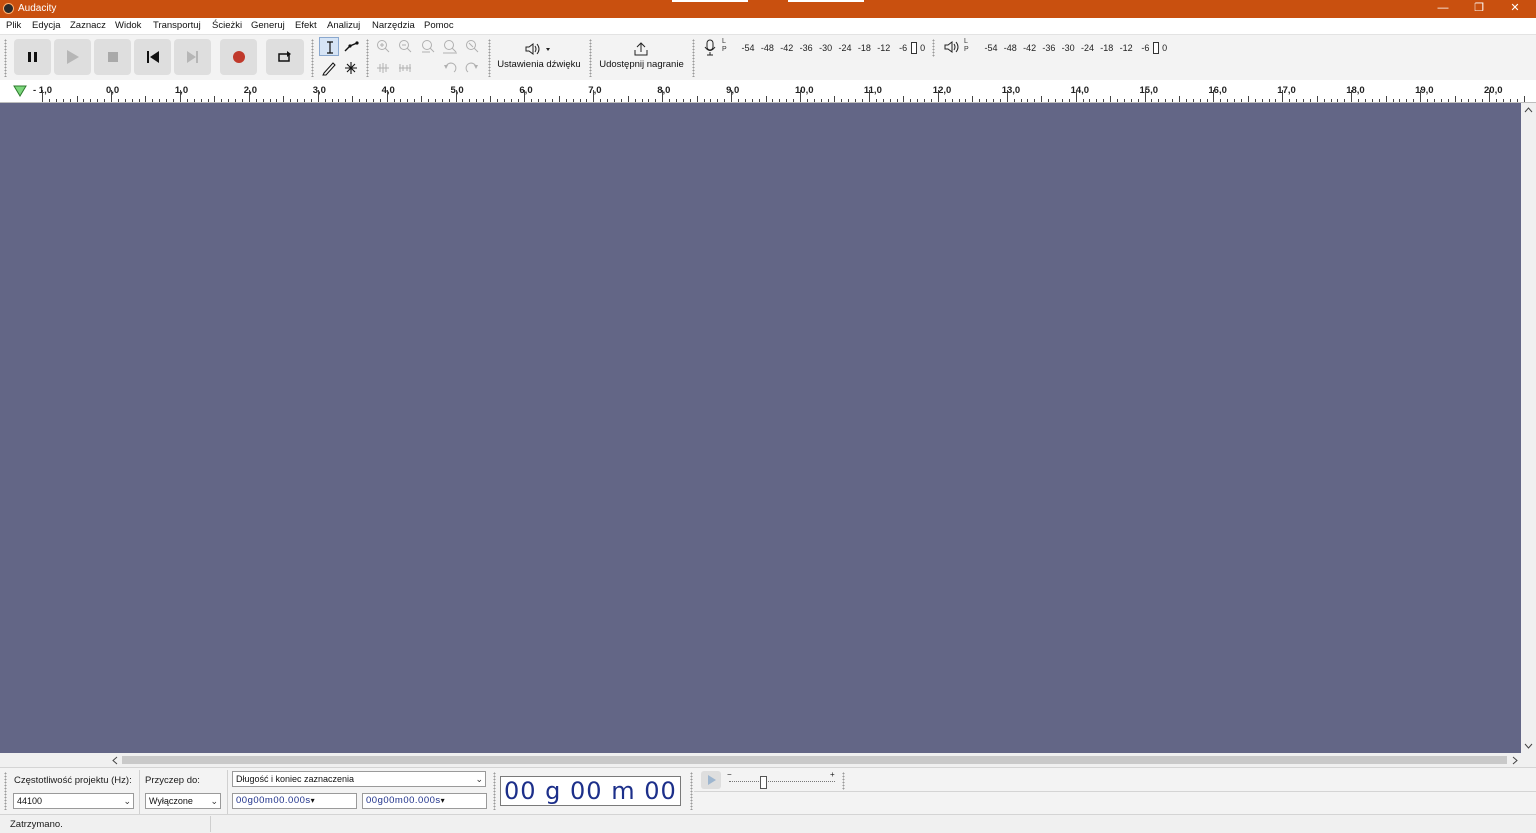 The width and height of the screenshot is (1536, 833). I want to click on title-bar: Audacity — ❐ ✕, so click(768, 9).